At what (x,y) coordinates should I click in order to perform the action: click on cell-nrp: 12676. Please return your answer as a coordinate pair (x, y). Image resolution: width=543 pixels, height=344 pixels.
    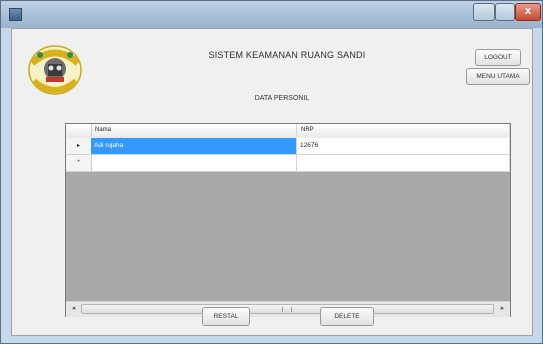
    Looking at the image, I should click on (403, 146).